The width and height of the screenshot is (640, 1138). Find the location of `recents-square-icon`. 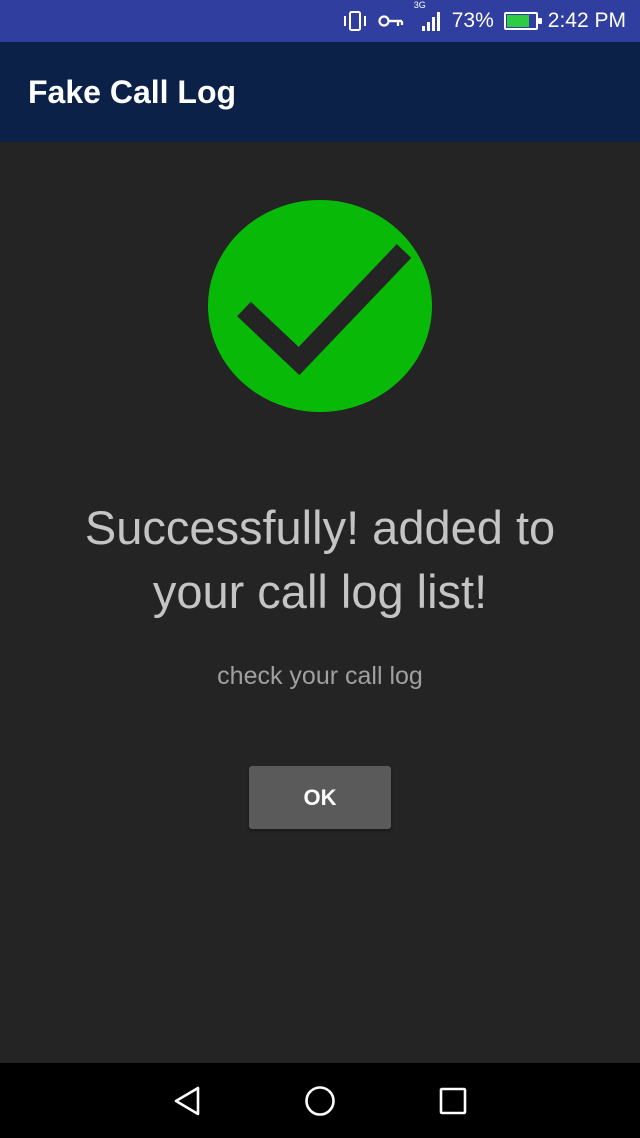

recents-square-icon is located at coordinates (453, 1100).